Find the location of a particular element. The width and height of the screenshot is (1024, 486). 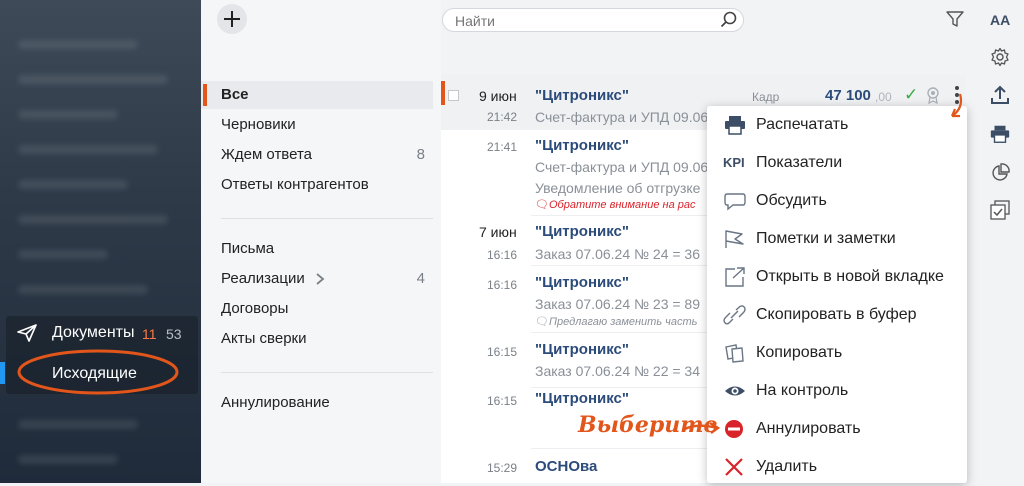

menu-item-annul: Аннулировать is located at coordinates (837, 429).